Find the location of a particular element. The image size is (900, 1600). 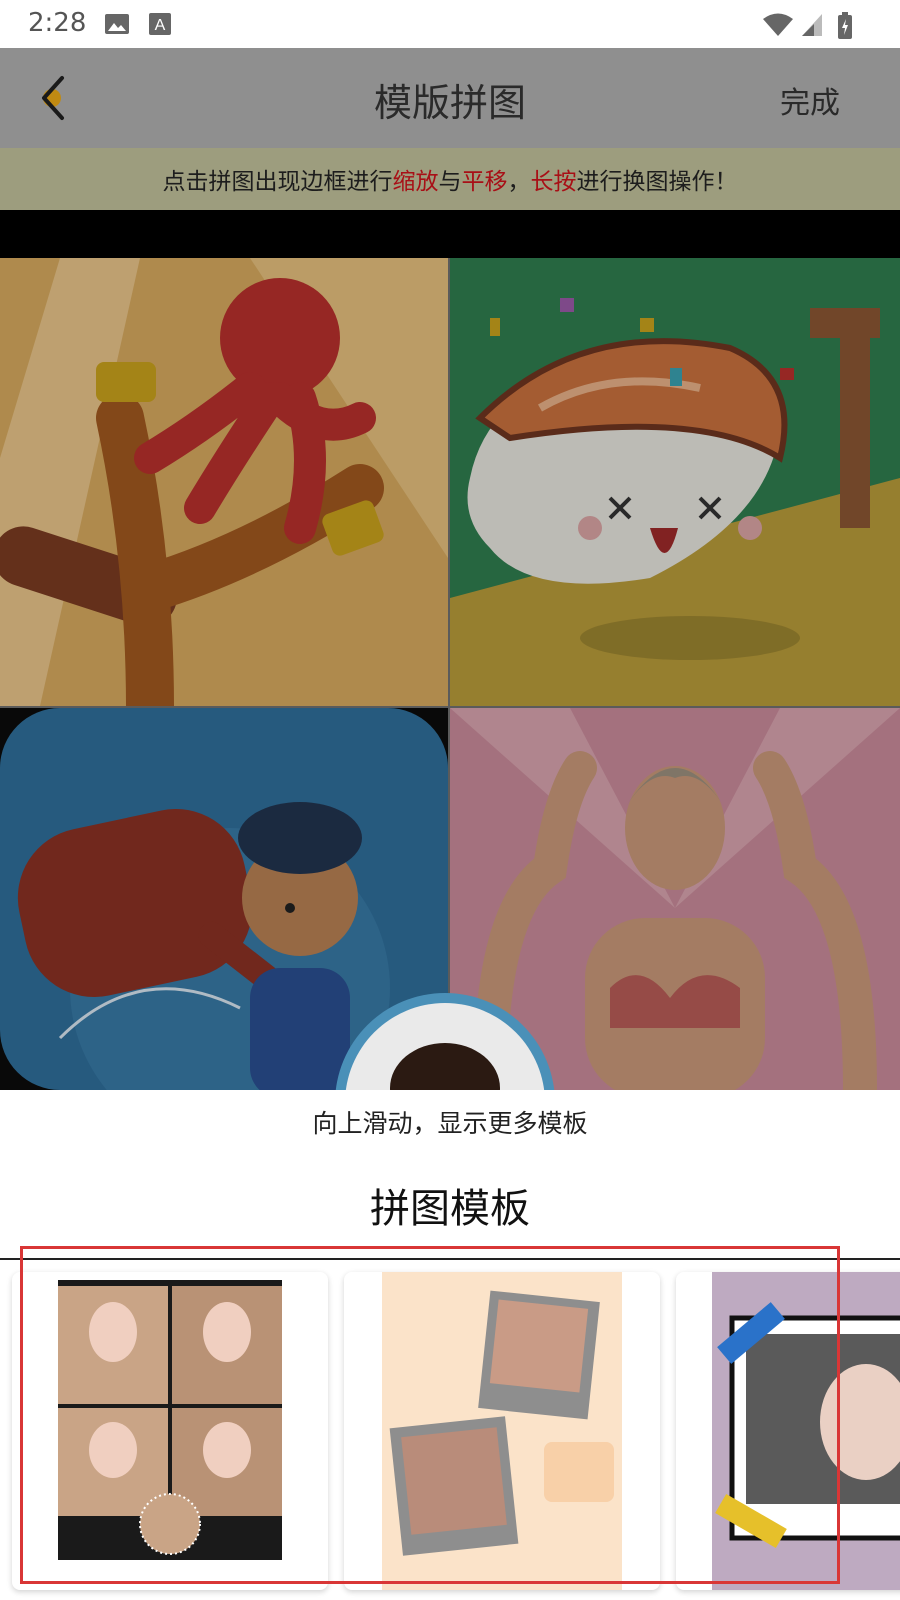

collage-top-border is located at coordinates (450, 234).